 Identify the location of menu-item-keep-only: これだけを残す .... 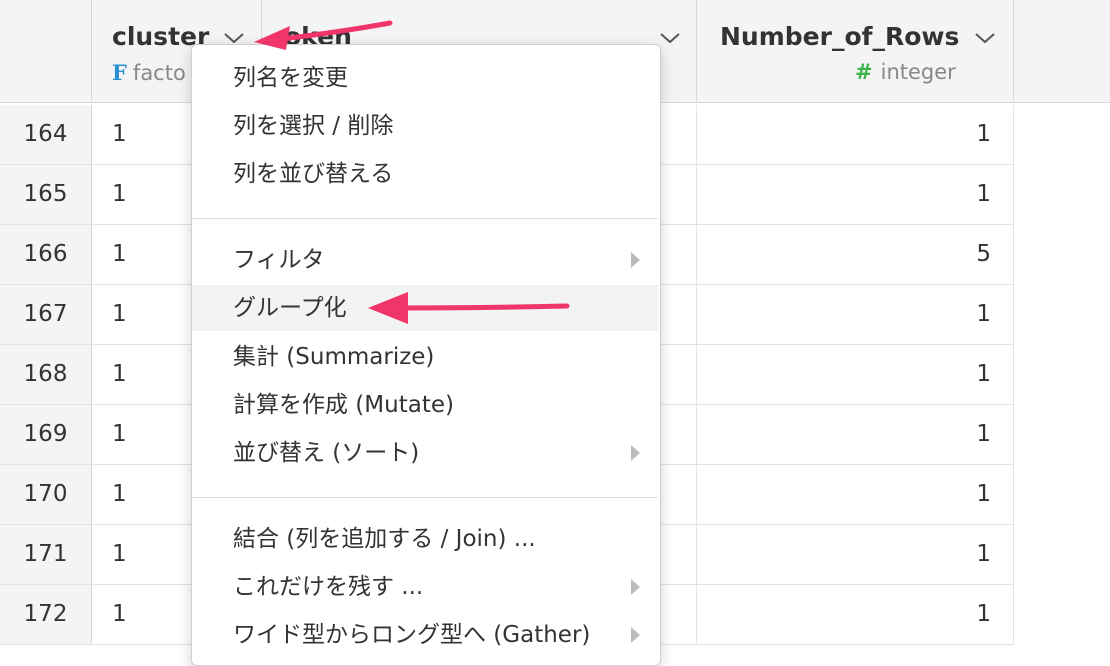
(425, 587).